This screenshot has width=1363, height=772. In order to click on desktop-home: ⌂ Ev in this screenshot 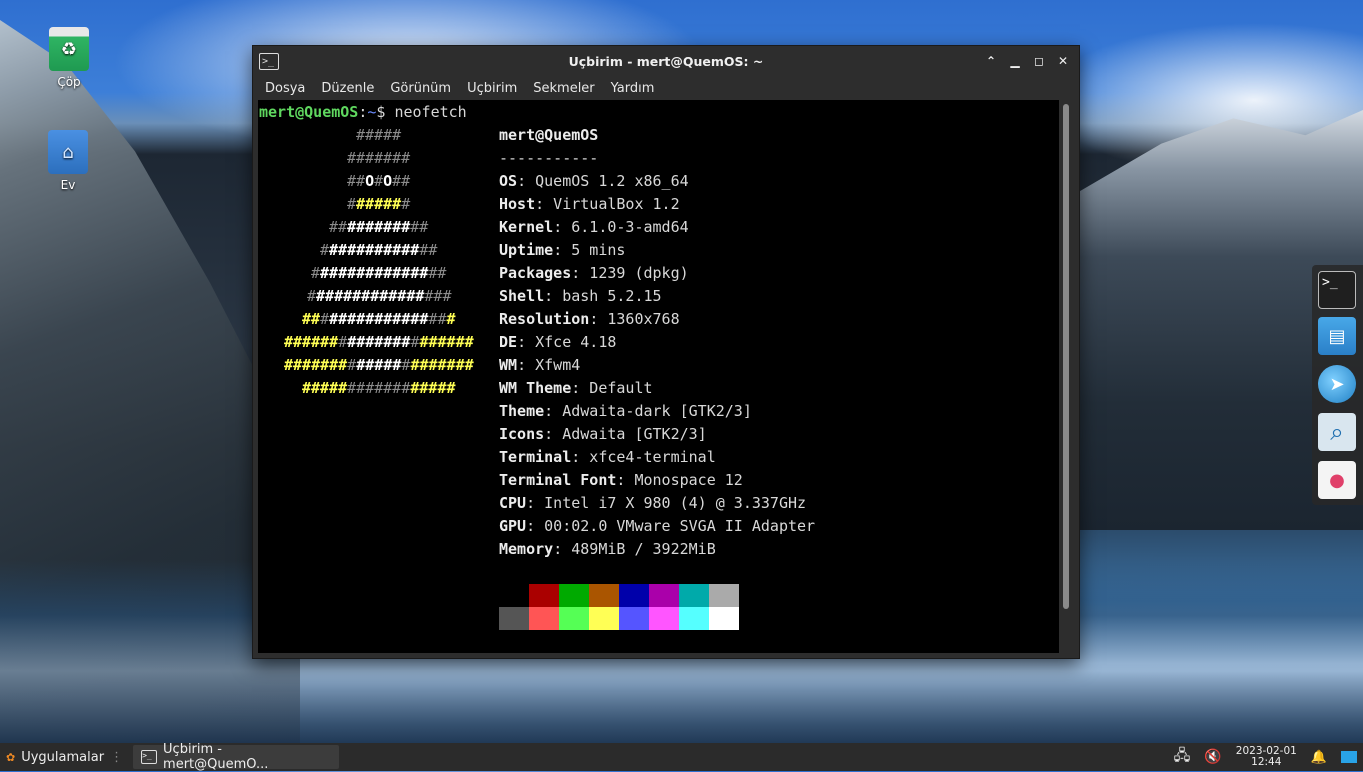, I will do `click(68, 161)`.